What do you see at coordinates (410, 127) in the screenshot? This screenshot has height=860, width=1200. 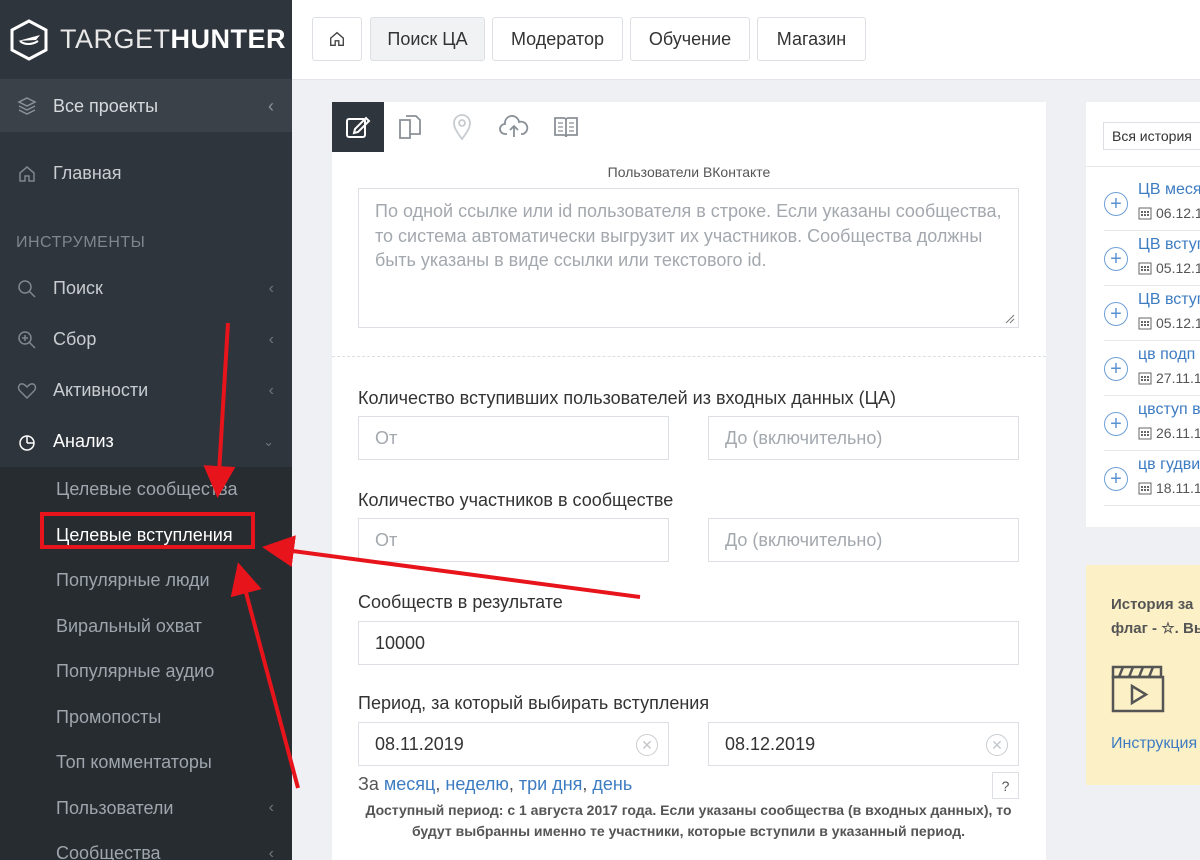 I see `tab-copy` at bounding box center [410, 127].